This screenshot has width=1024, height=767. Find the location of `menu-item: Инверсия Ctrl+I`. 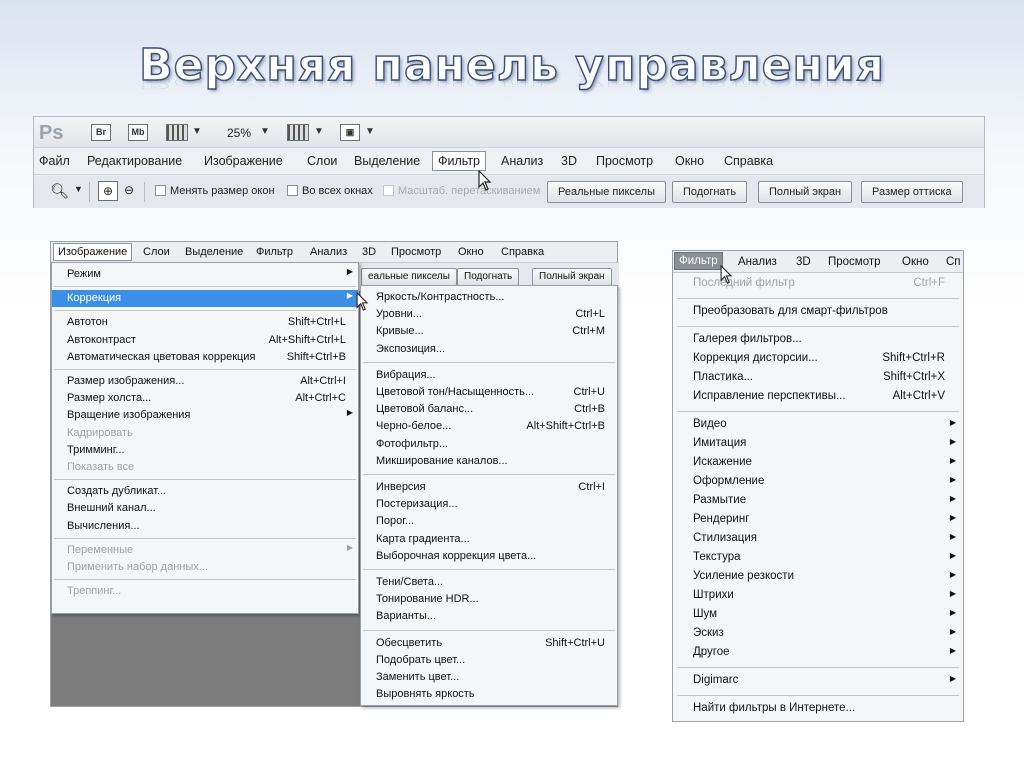

menu-item: Инверсия Ctrl+I is located at coordinates (489, 487).